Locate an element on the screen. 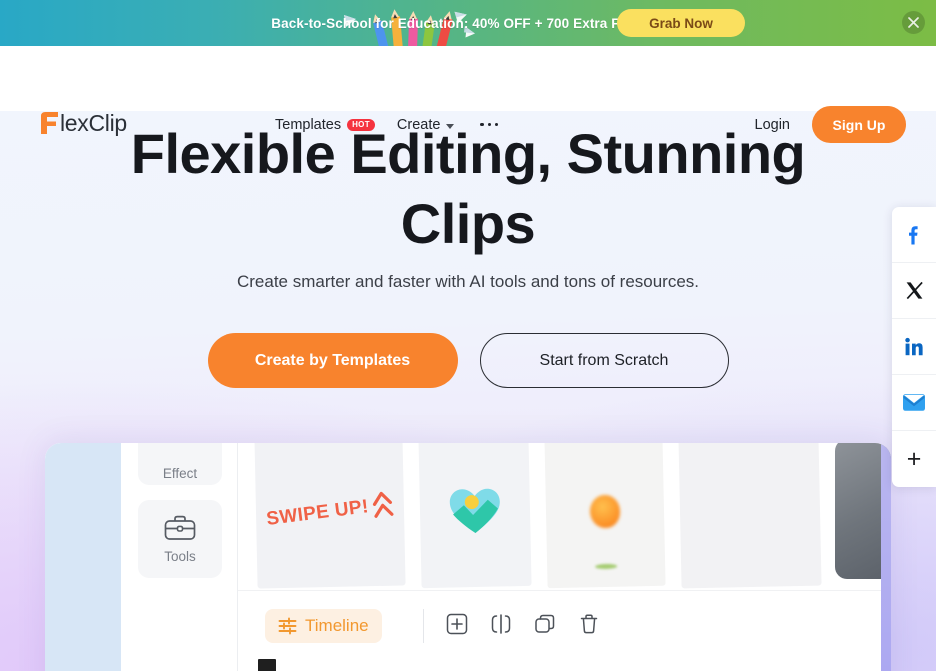  close-banner-button is located at coordinates (913, 22).